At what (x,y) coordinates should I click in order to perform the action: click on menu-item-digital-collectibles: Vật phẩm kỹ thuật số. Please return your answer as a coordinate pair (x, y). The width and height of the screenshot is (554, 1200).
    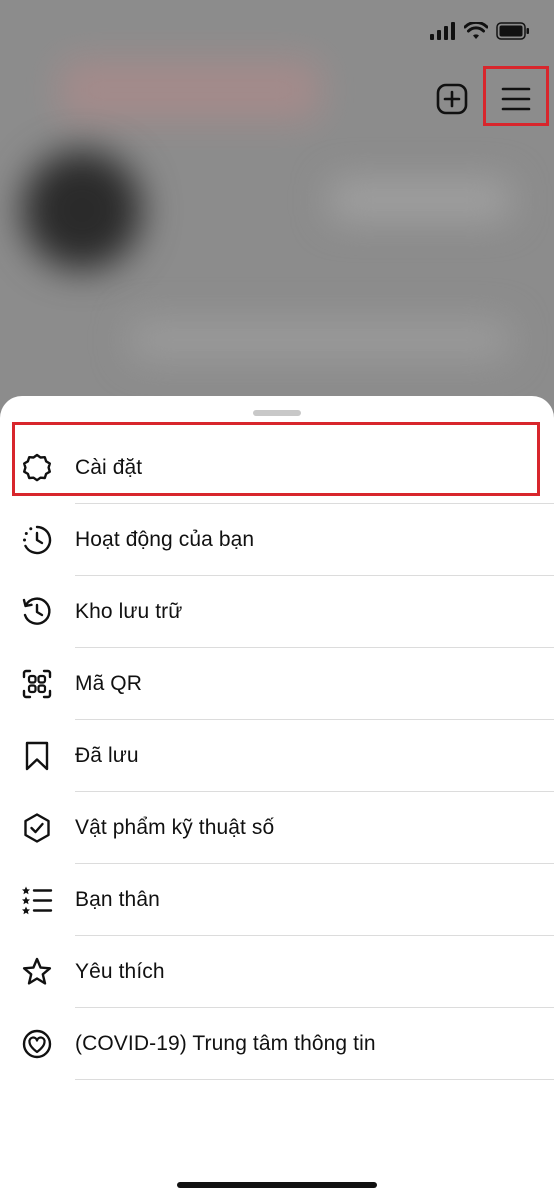
    Looking at the image, I should click on (277, 828).